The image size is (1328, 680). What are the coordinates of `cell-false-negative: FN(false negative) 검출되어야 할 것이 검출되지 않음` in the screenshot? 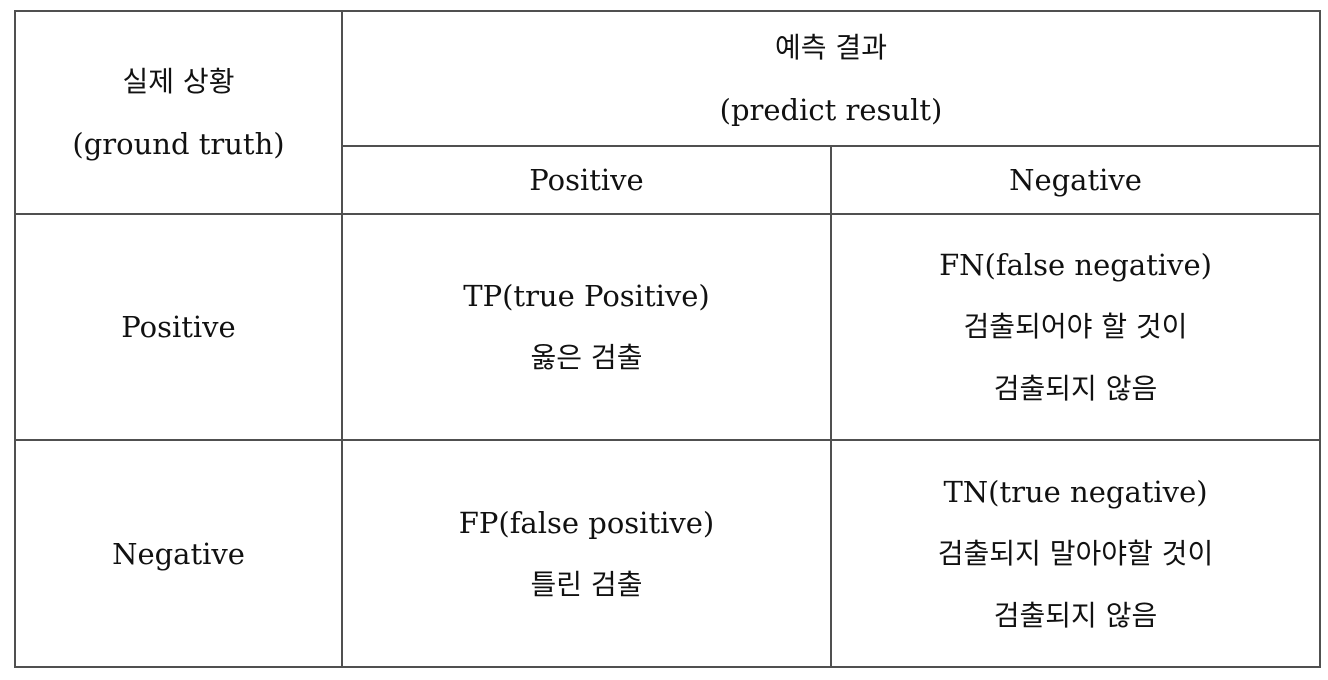 It's located at (1075, 327).